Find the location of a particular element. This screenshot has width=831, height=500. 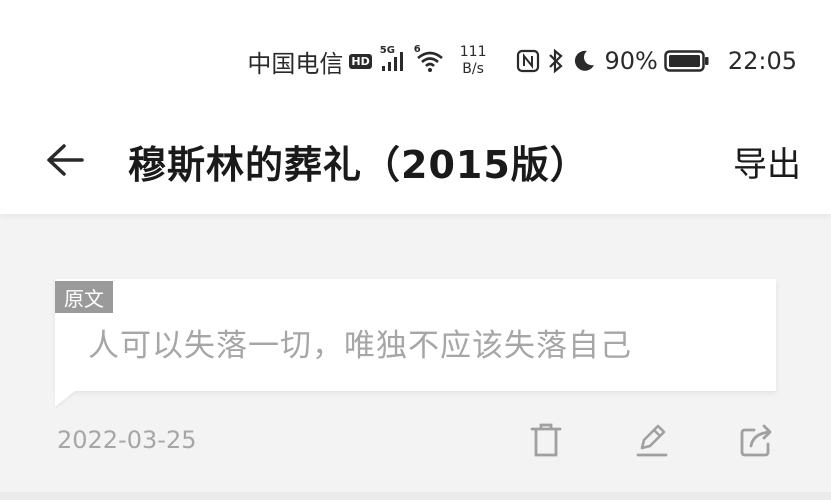

back-button is located at coordinates (64, 160).